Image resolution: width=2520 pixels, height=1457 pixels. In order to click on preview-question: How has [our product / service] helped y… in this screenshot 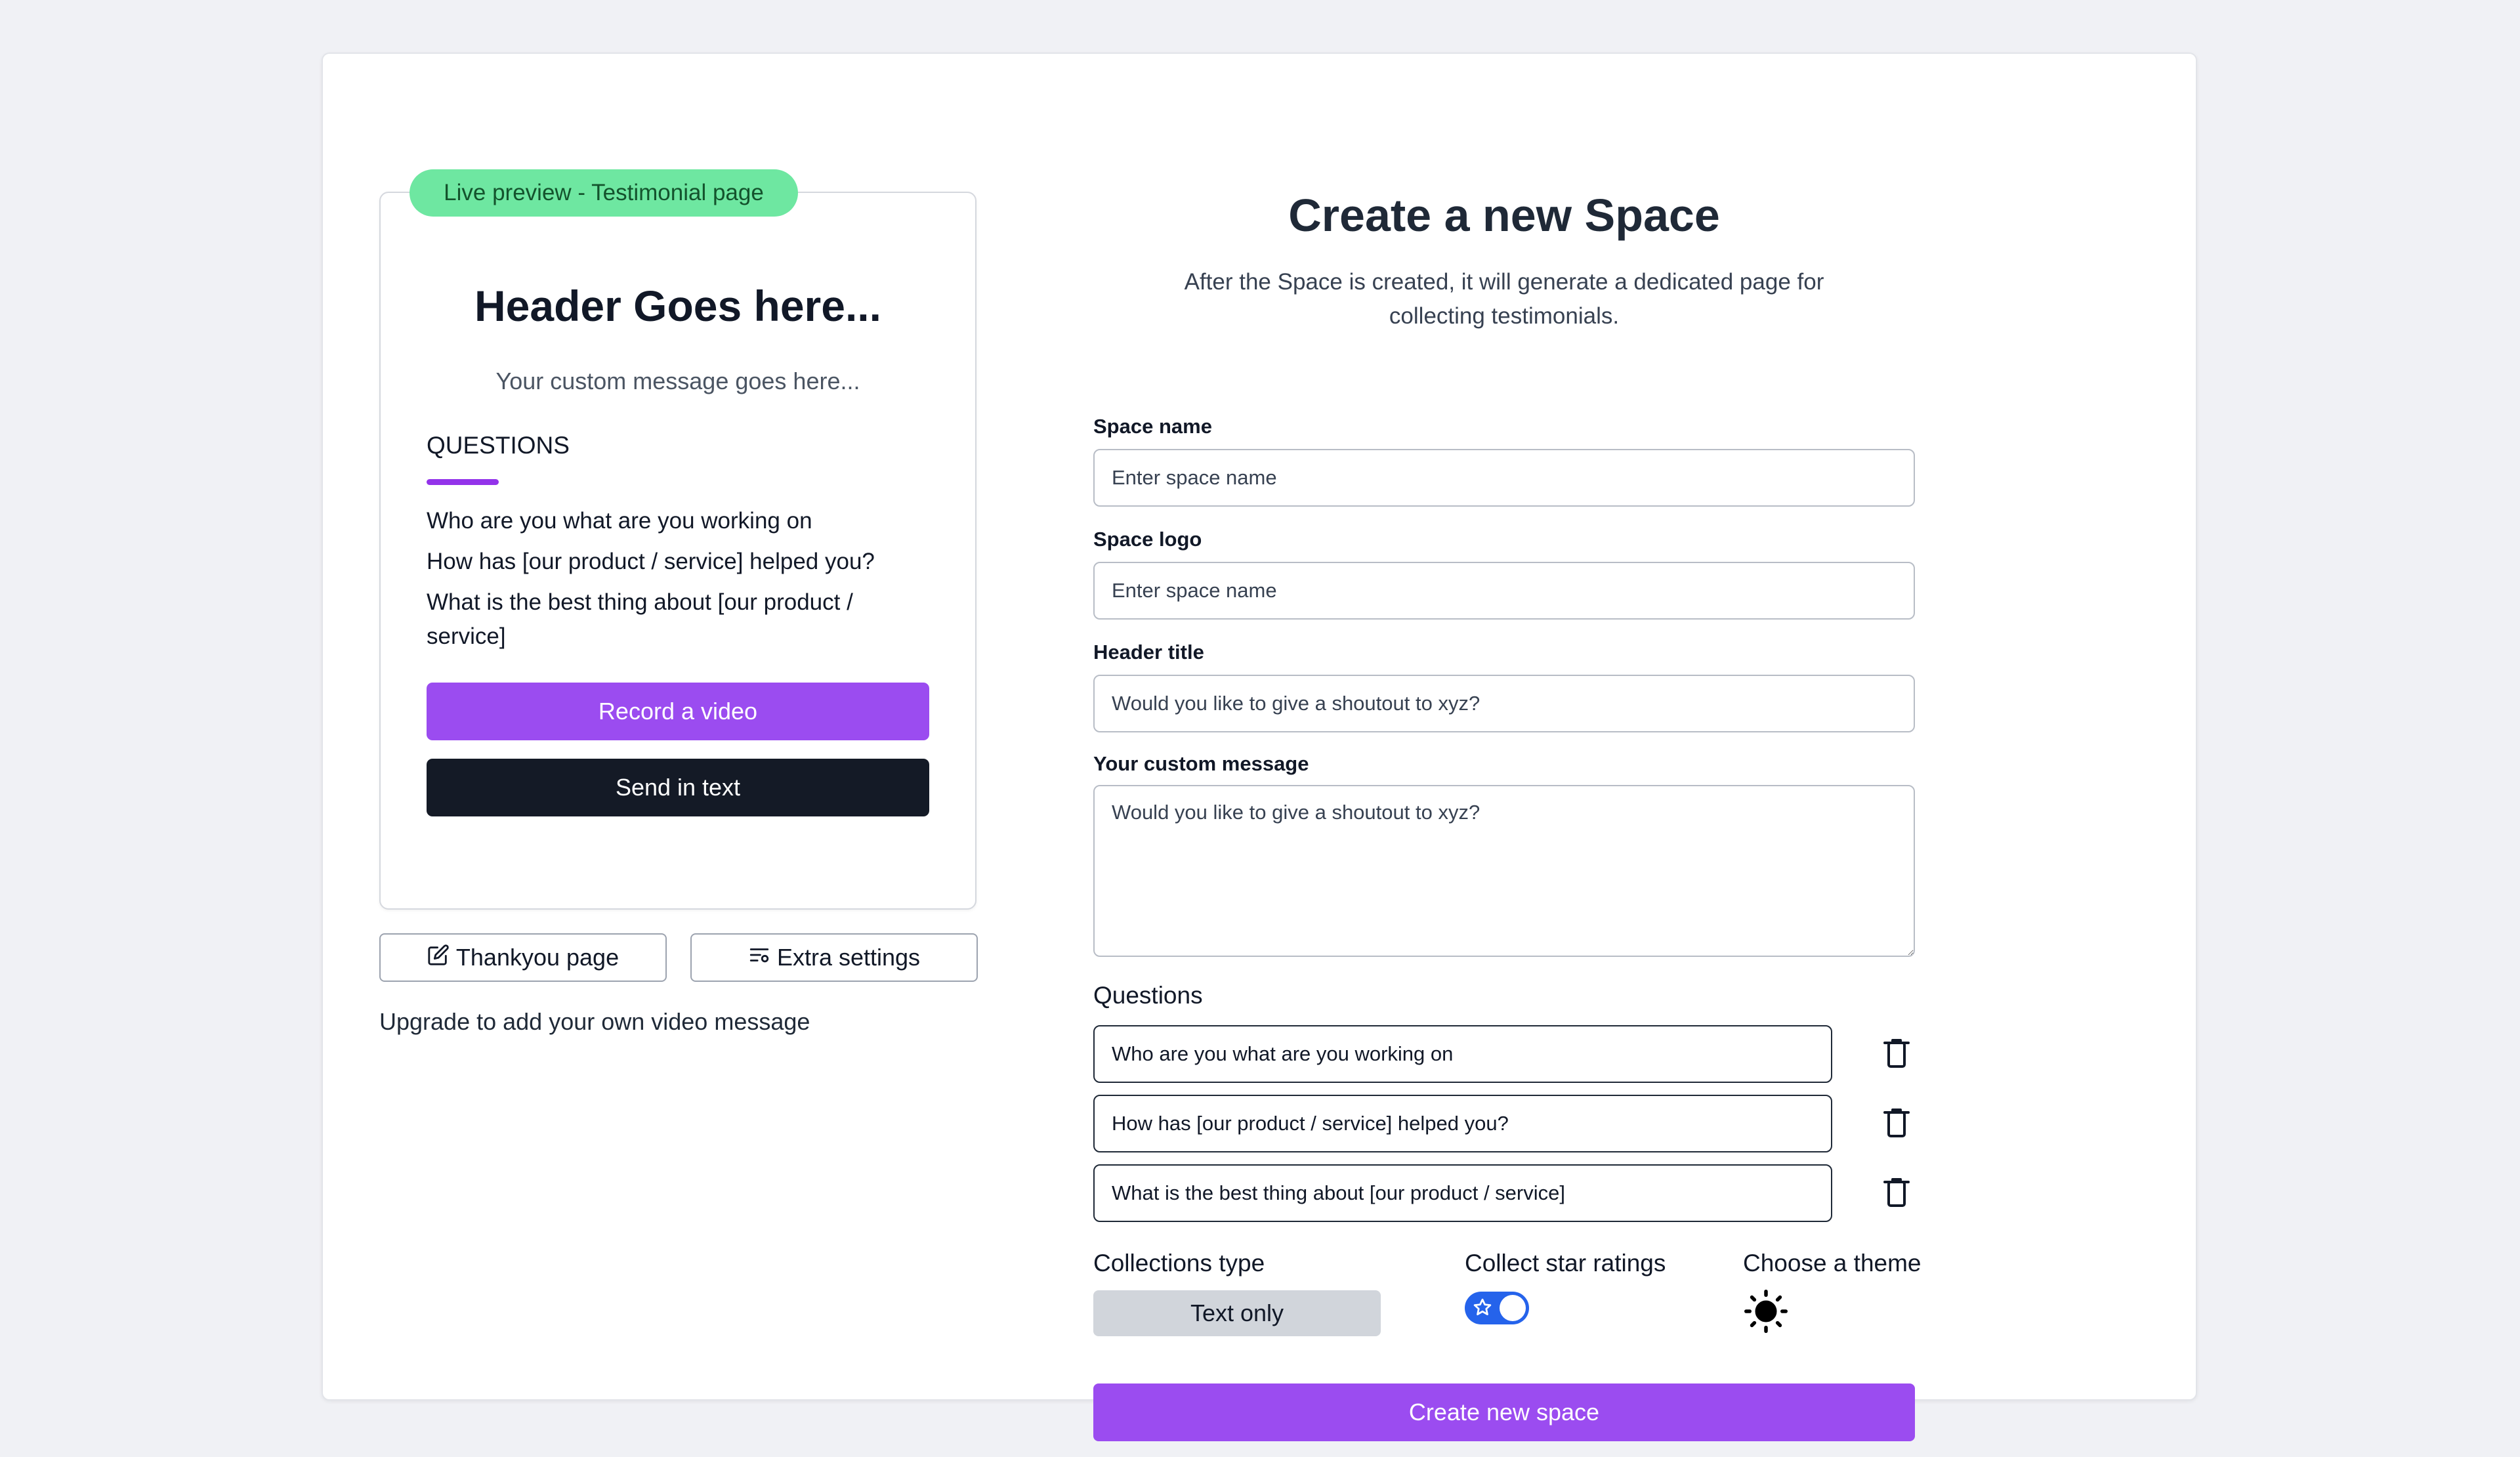, I will do `click(651, 561)`.